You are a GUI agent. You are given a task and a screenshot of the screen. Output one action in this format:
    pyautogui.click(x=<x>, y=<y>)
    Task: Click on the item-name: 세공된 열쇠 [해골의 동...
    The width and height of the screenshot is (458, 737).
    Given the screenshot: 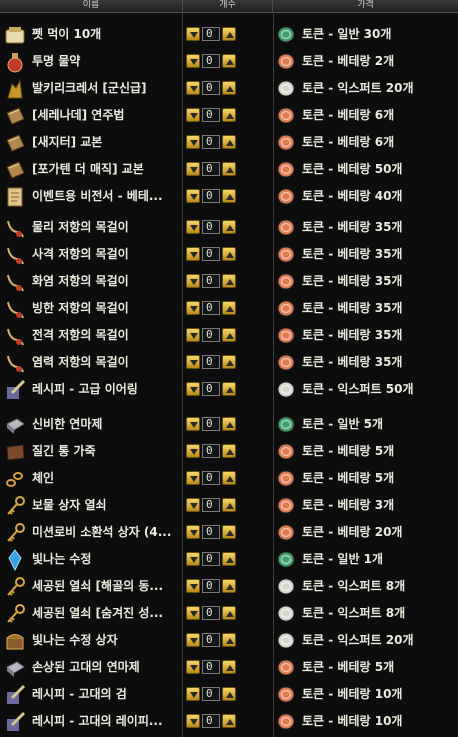 What is the action you would take?
    pyautogui.click(x=98, y=586)
    